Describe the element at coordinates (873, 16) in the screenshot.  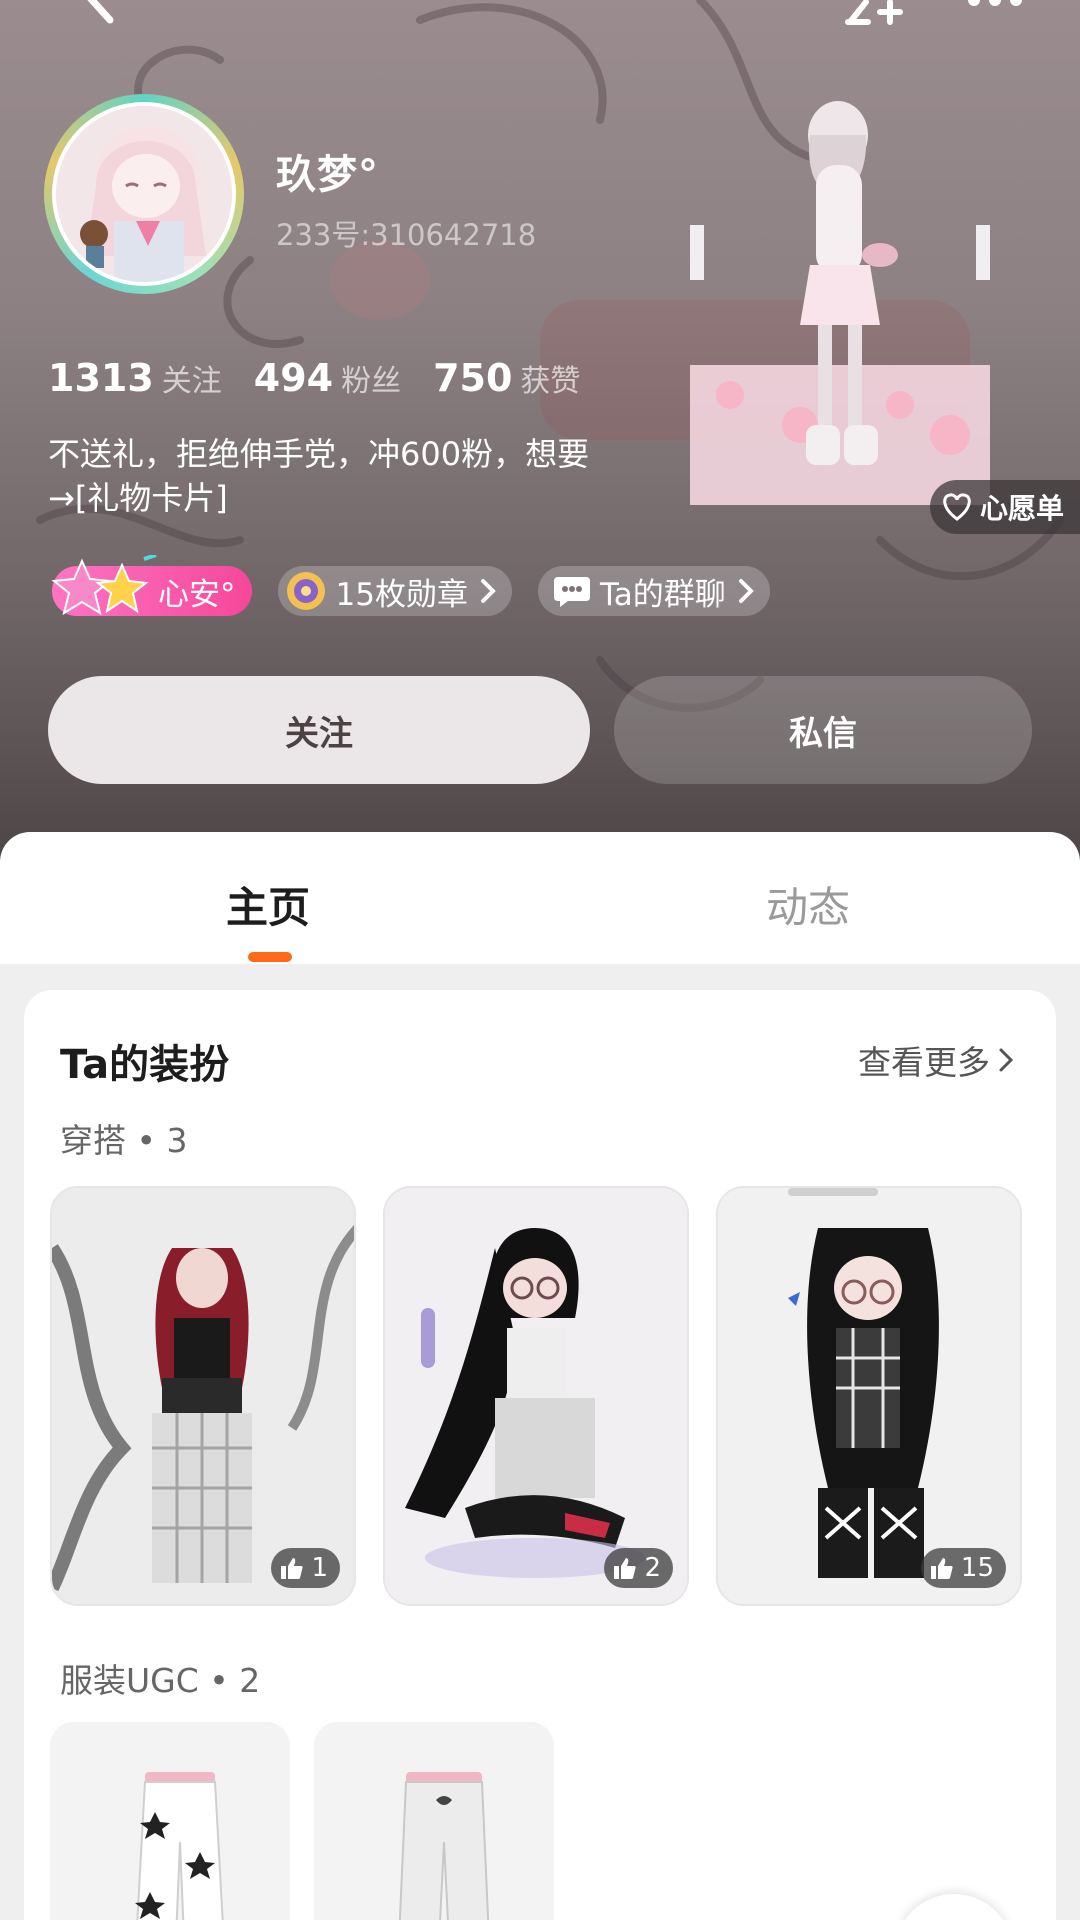
I see `add-friend-icon` at that location.